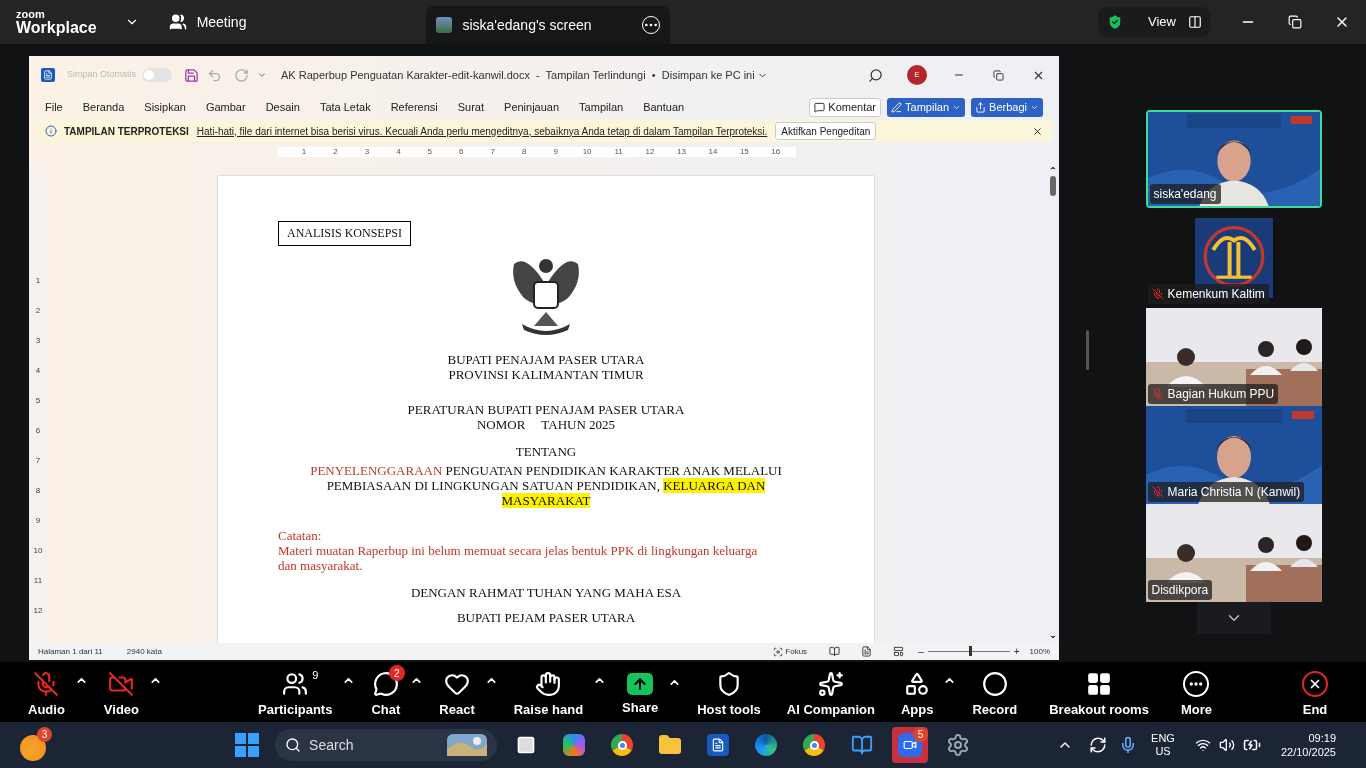 This screenshot has width=1366, height=768. I want to click on toolbar-button: 9 Participants, so click(295, 692).